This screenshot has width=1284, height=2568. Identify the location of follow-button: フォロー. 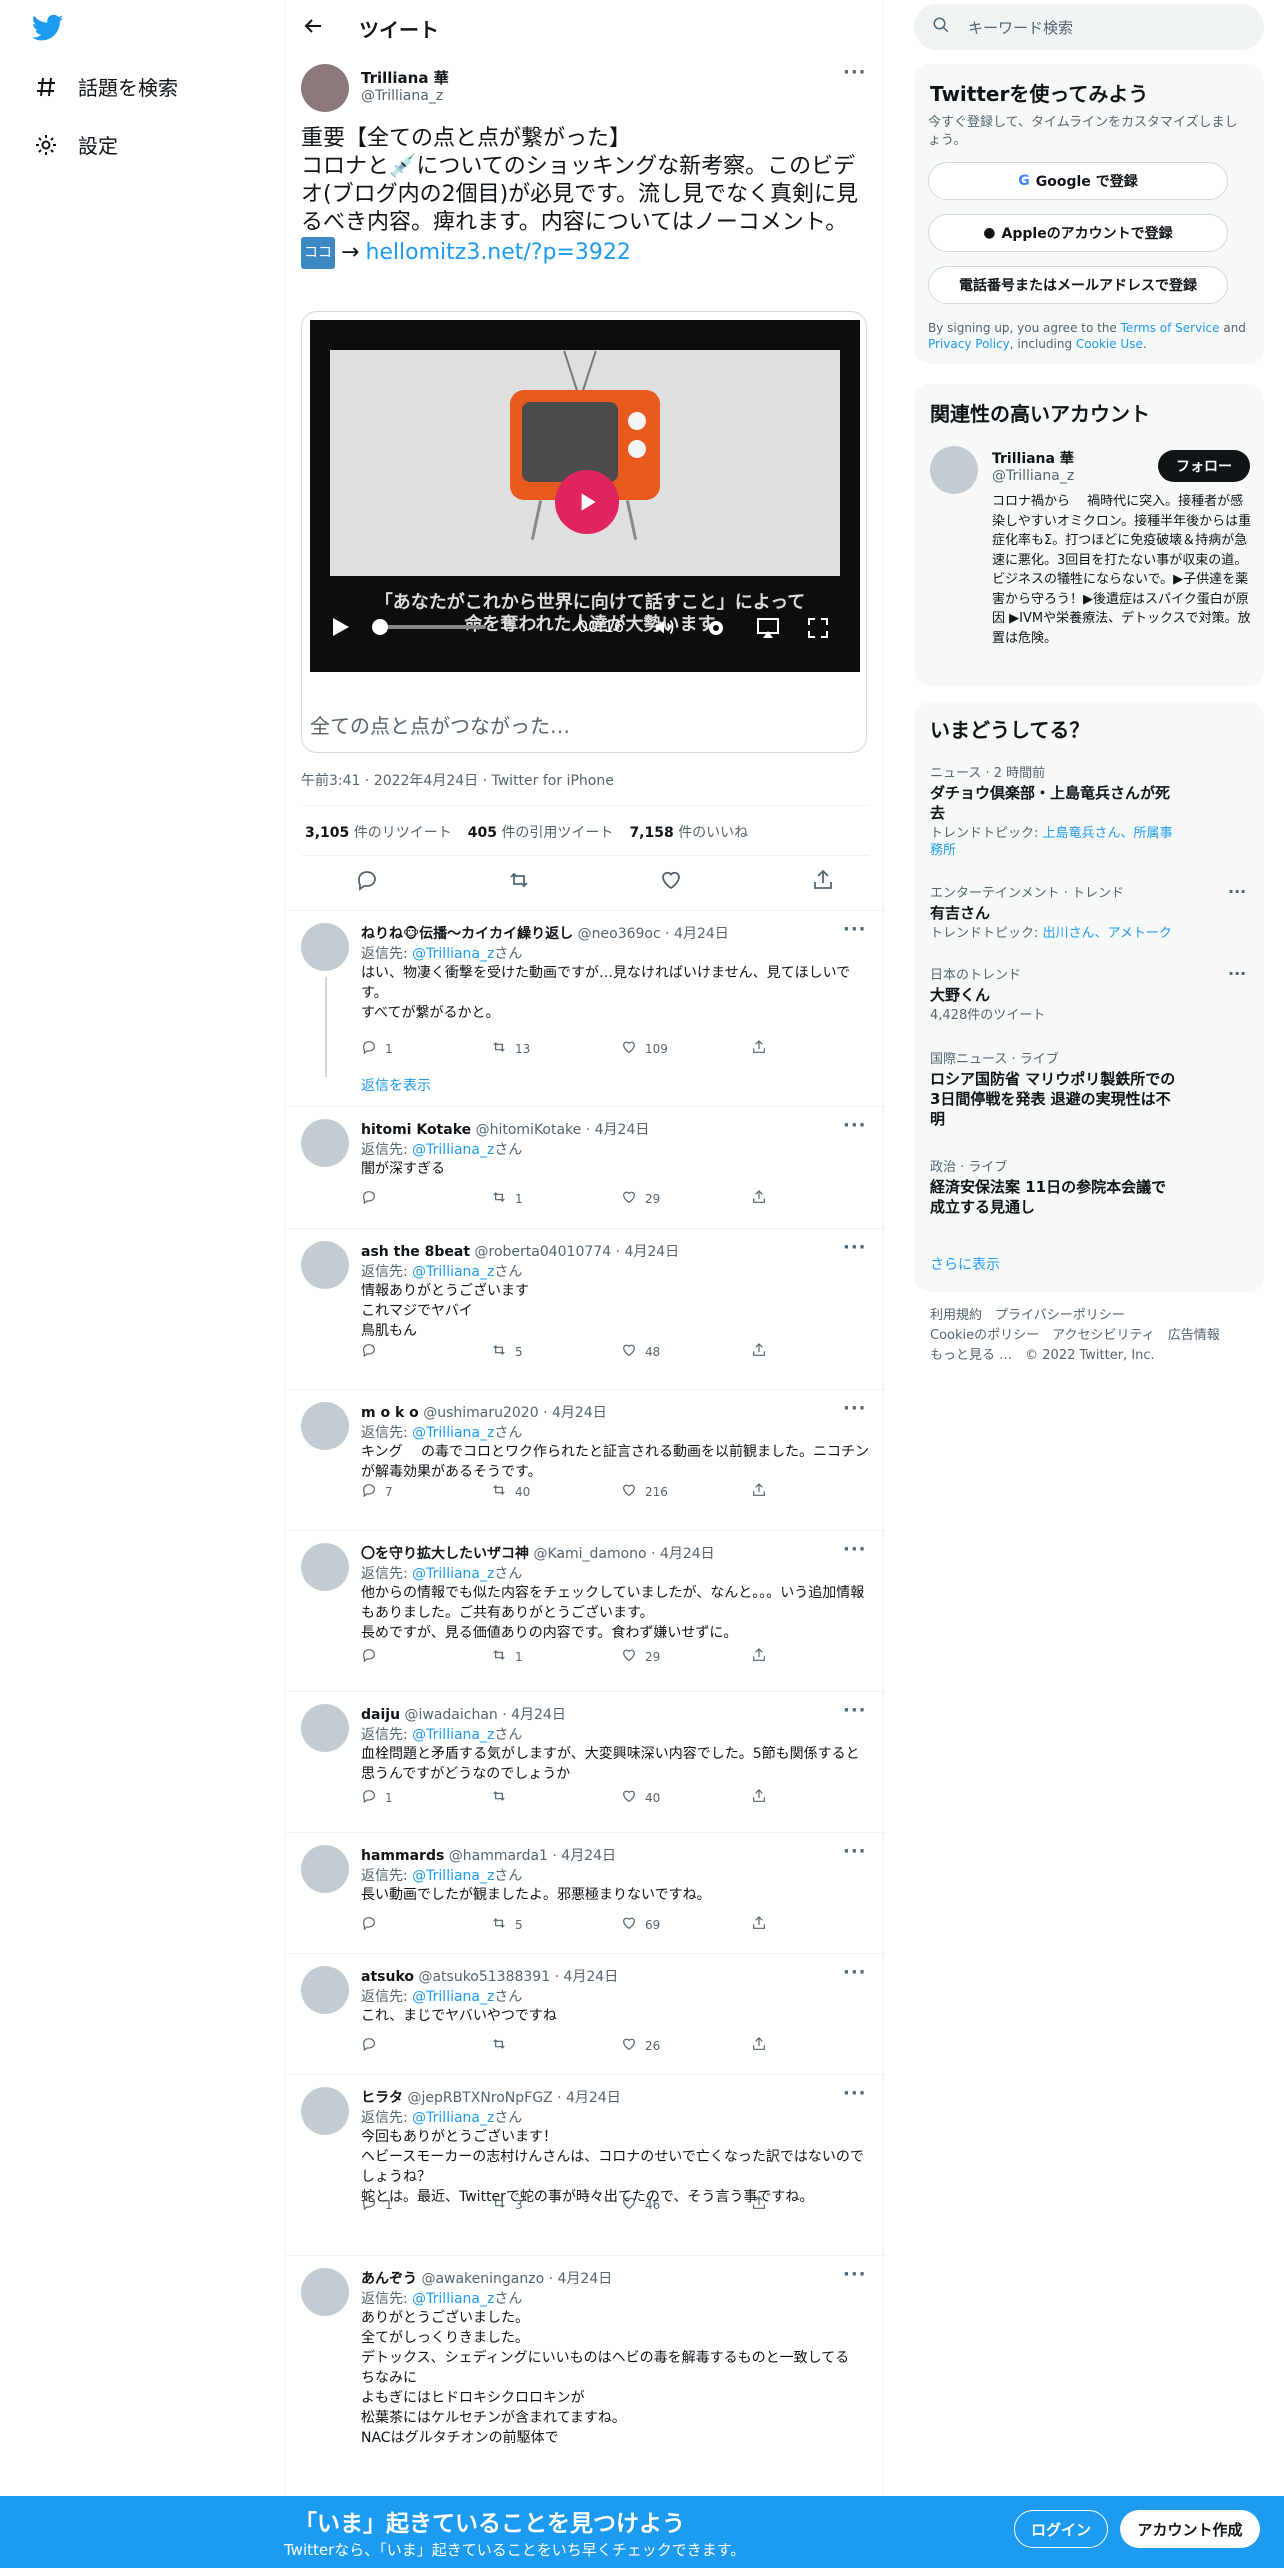
(1204, 466).